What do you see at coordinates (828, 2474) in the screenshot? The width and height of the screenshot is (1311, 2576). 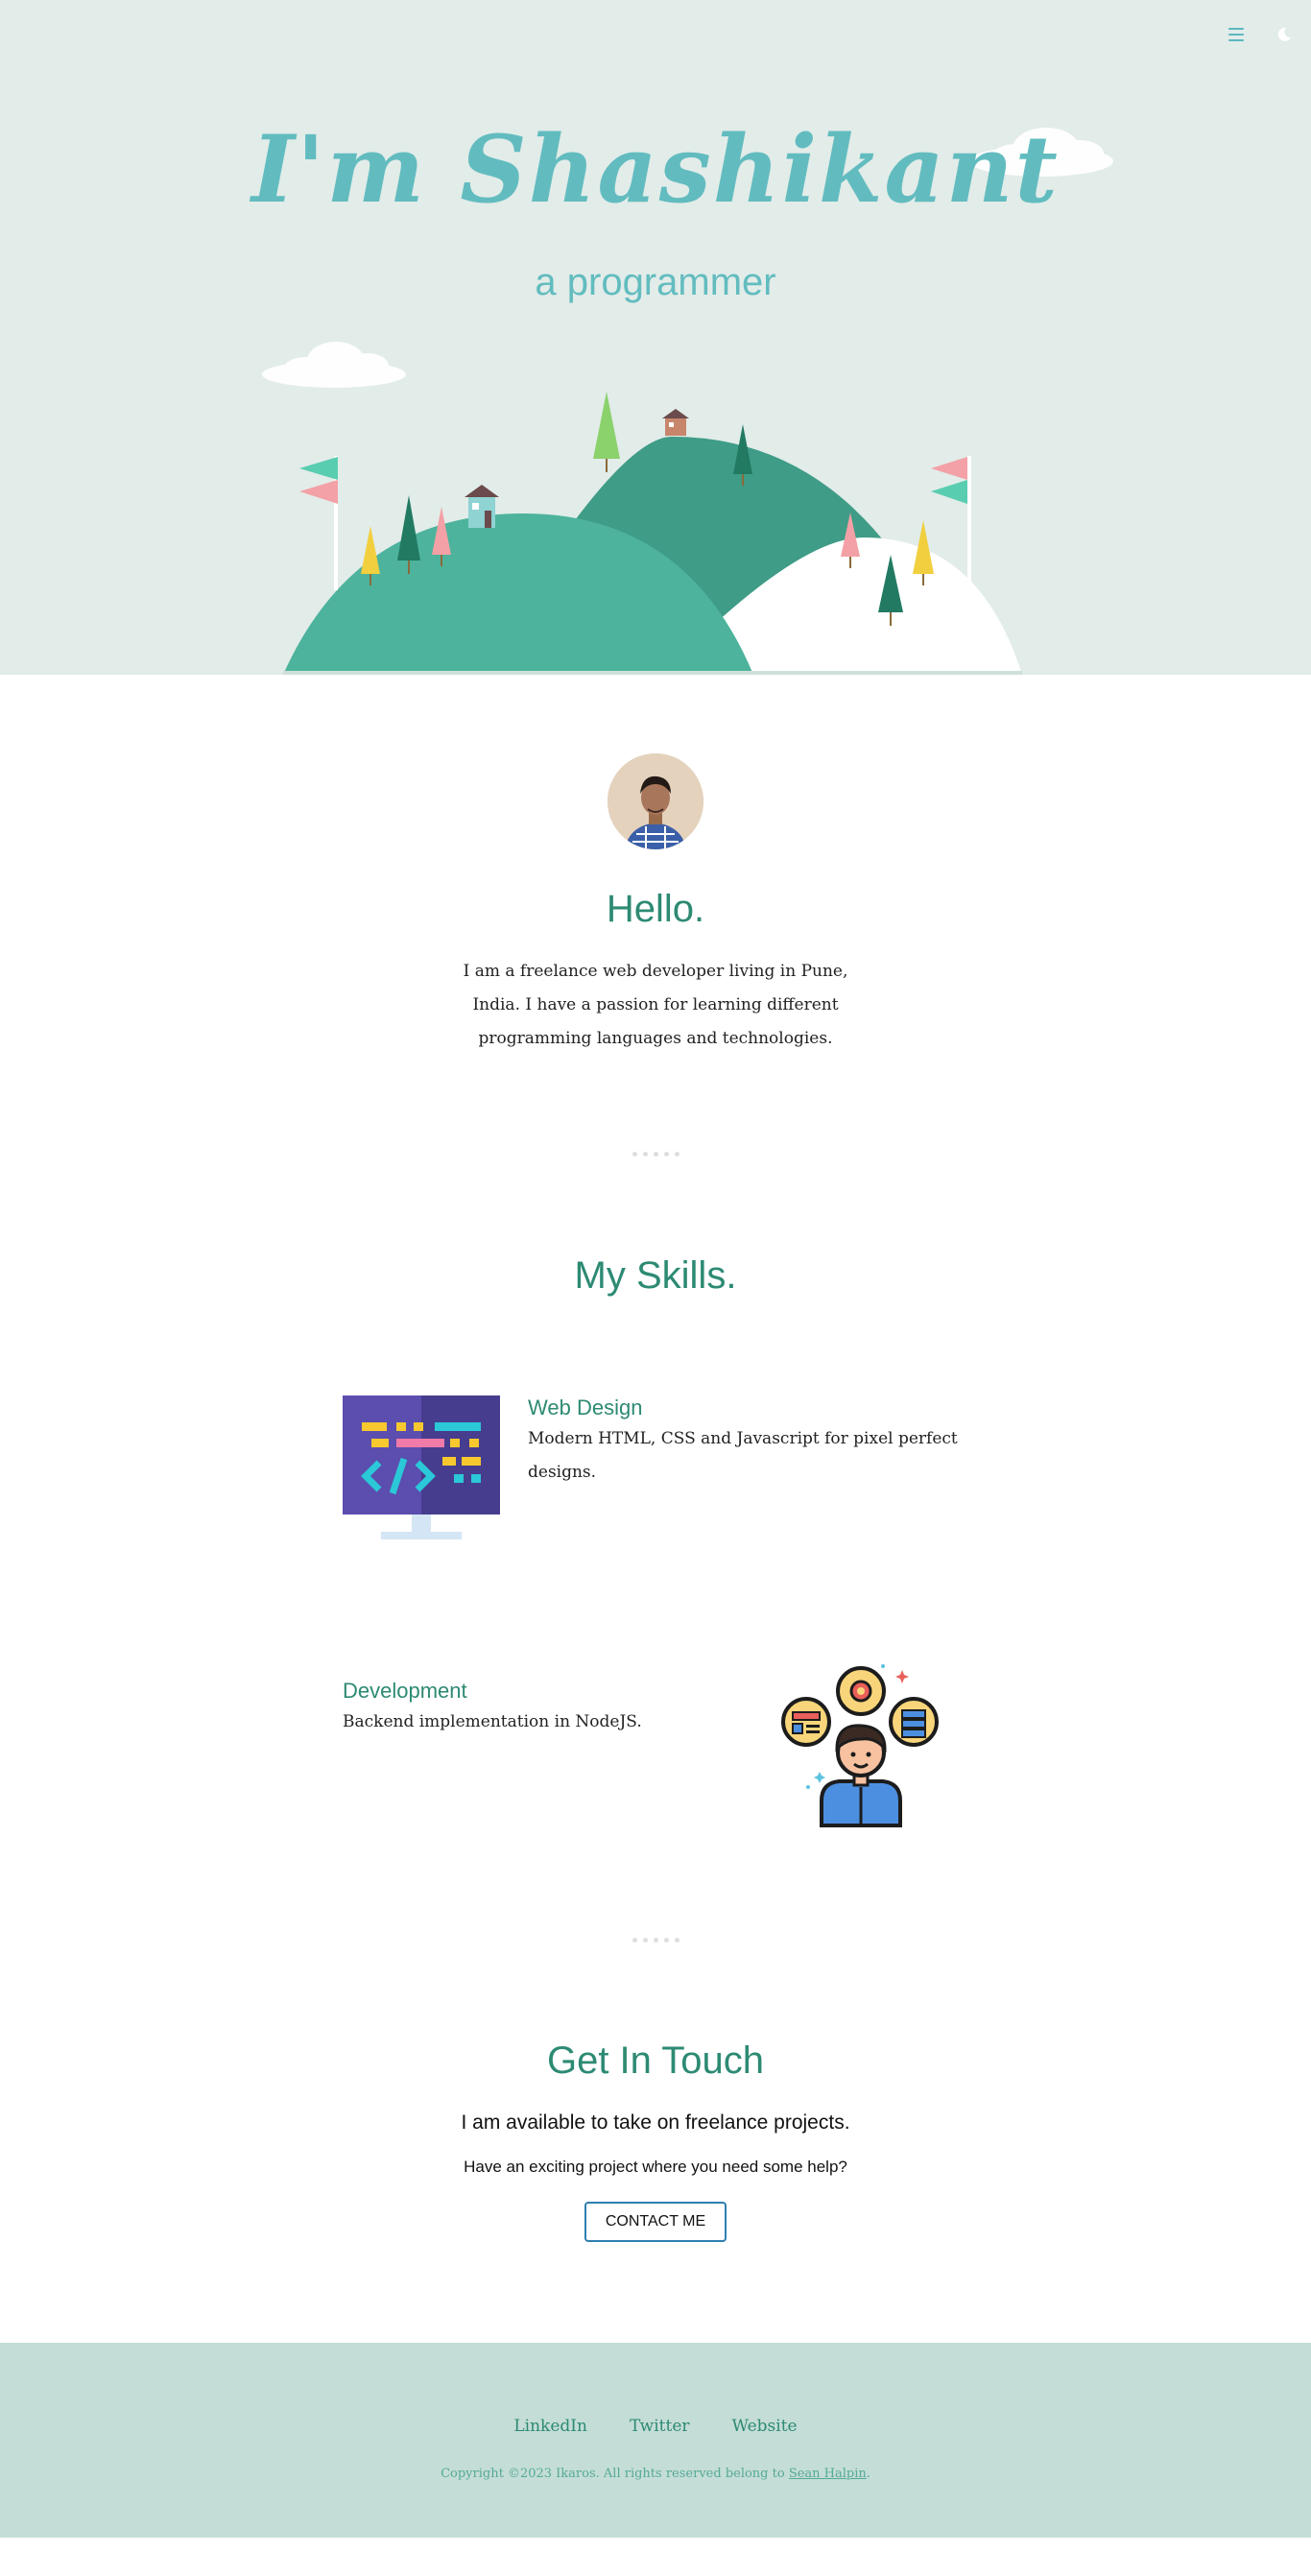 I see `copyright-author-link: Sean Halpin` at bounding box center [828, 2474].